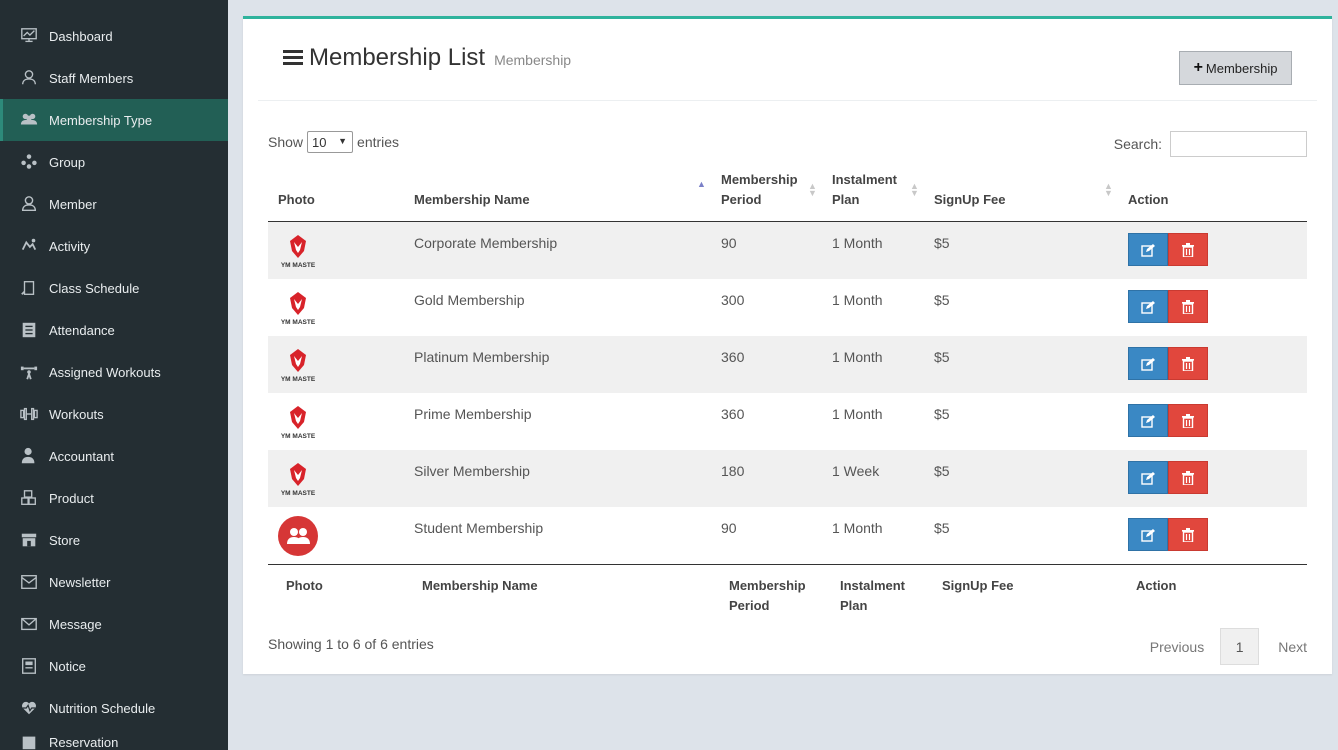 This screenshot has width=1338, height=750. I want to click on col-action: Action, so click(1148, 199).